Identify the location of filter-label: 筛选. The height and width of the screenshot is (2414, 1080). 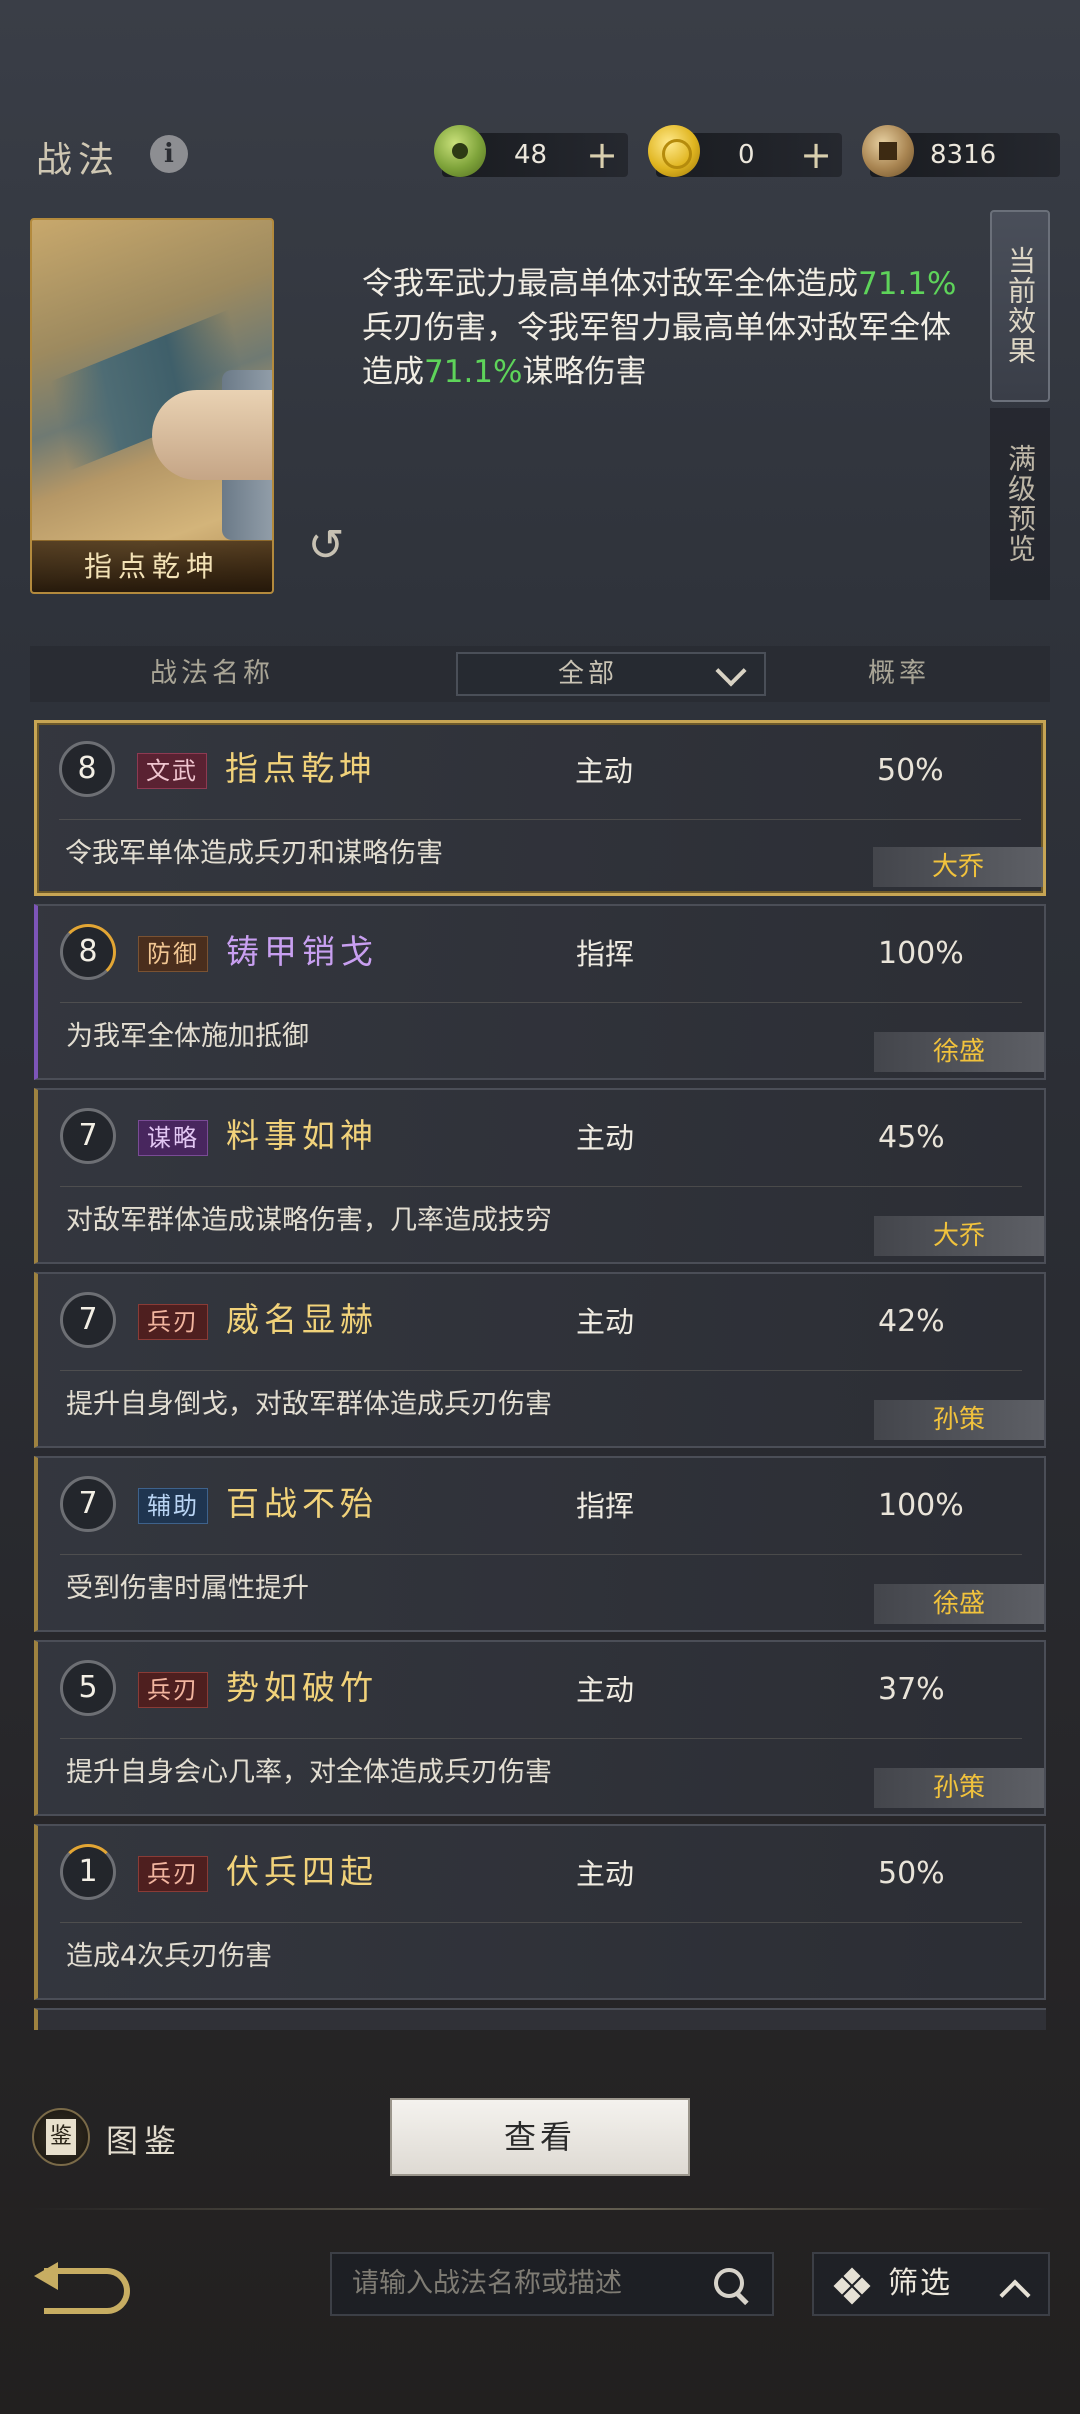
(920, 2283).